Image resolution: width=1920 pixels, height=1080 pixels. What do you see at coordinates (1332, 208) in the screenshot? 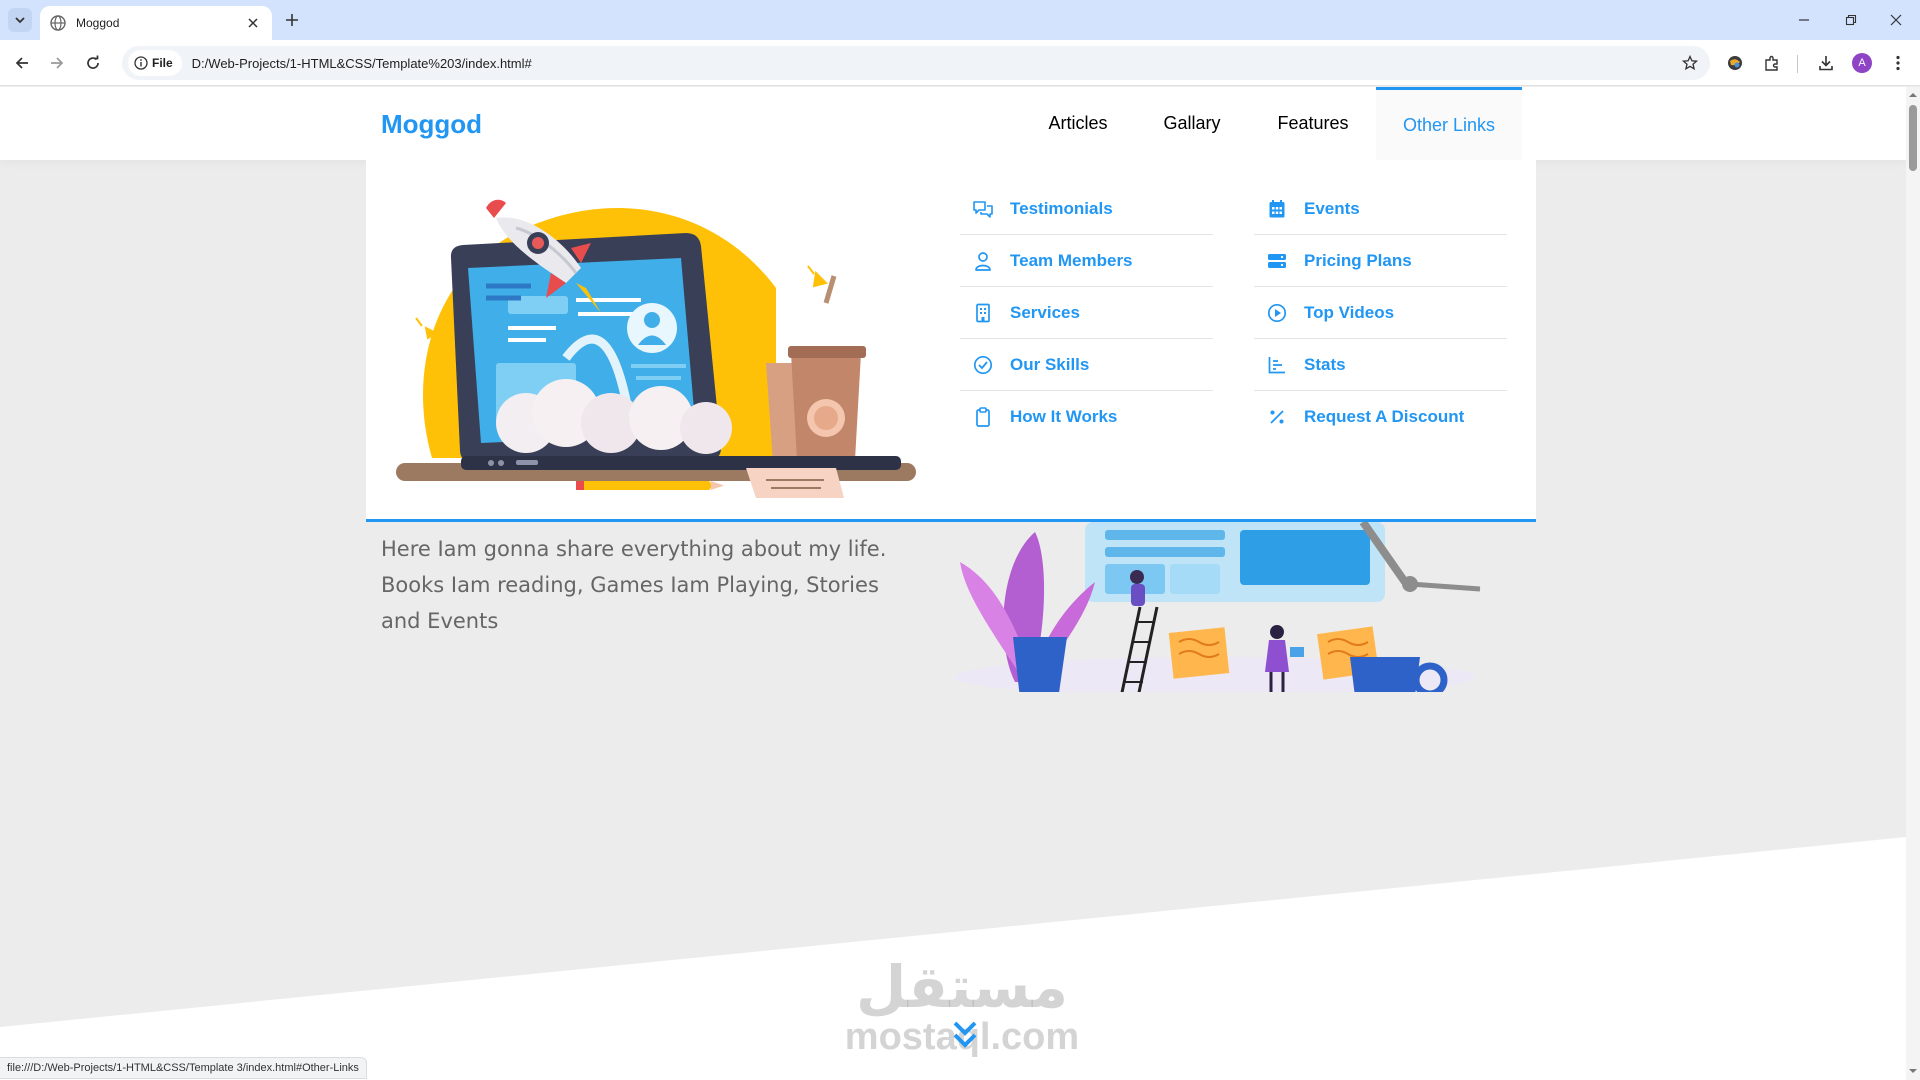
I see `mega-link-label: Events` at bounding box center [1332, 208].